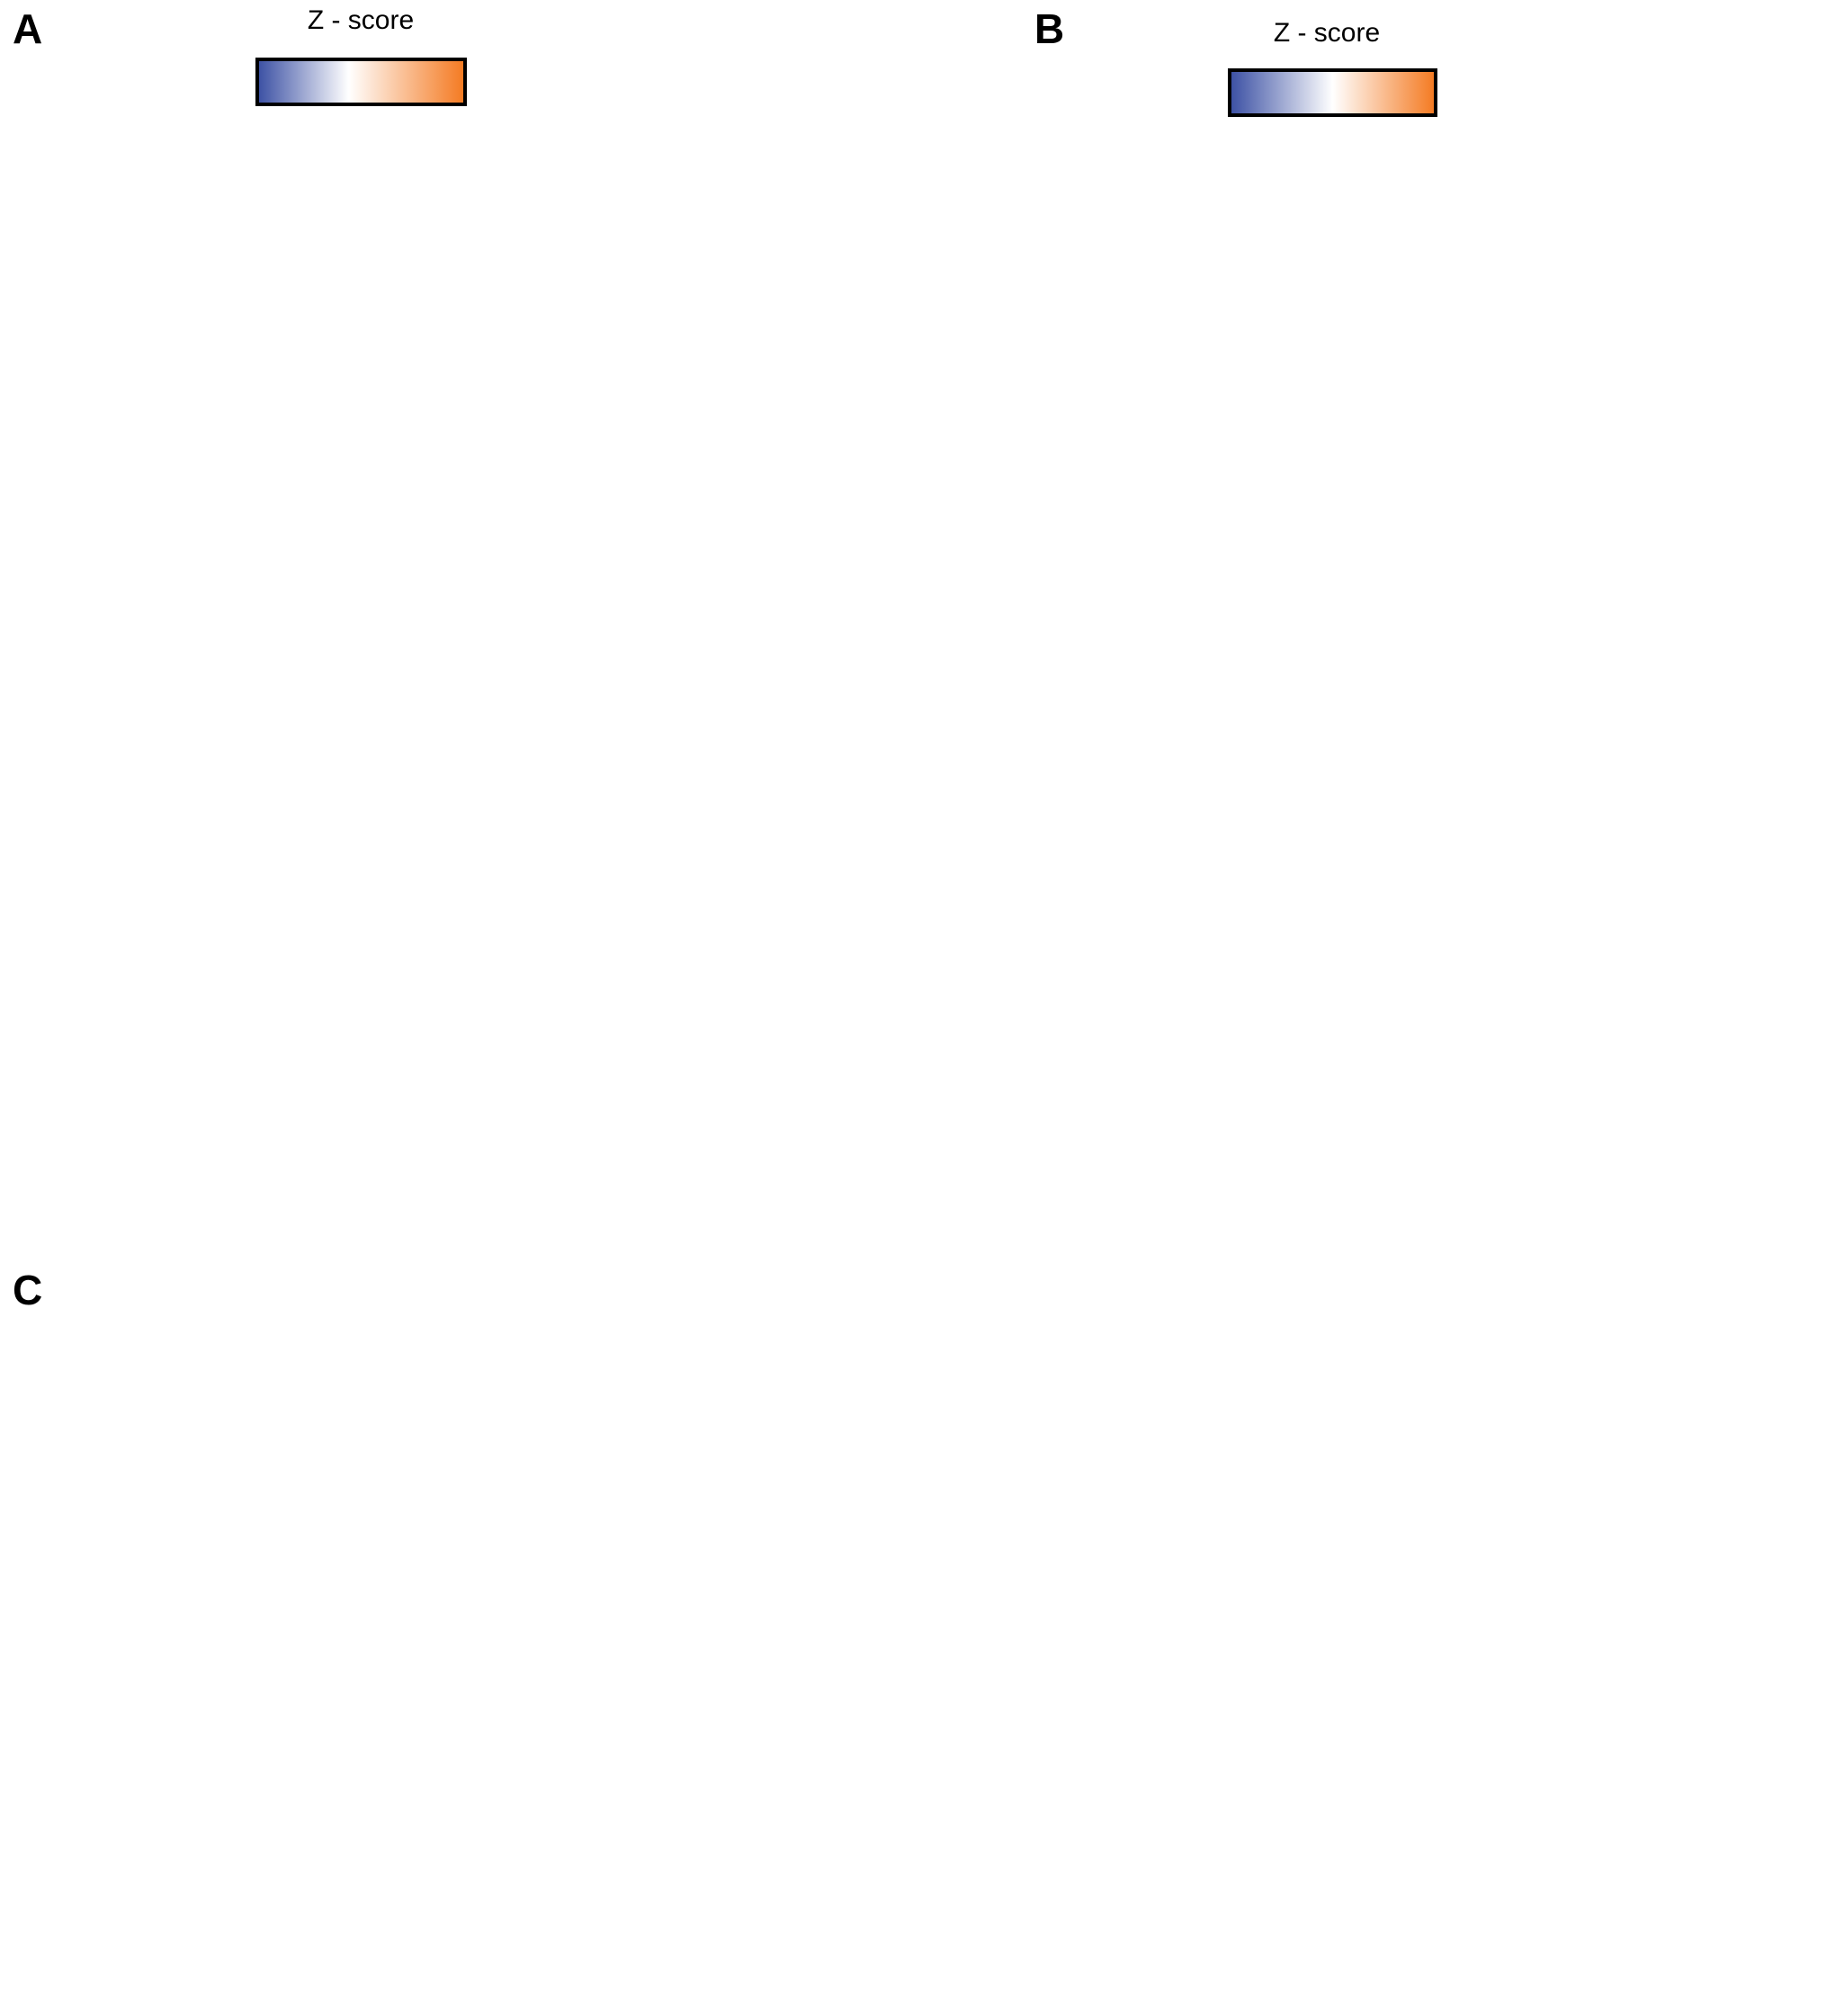 The height and width of the screenshot is (2016, 1844). I want to click on panel-label-b: B, so click(1049, 28).